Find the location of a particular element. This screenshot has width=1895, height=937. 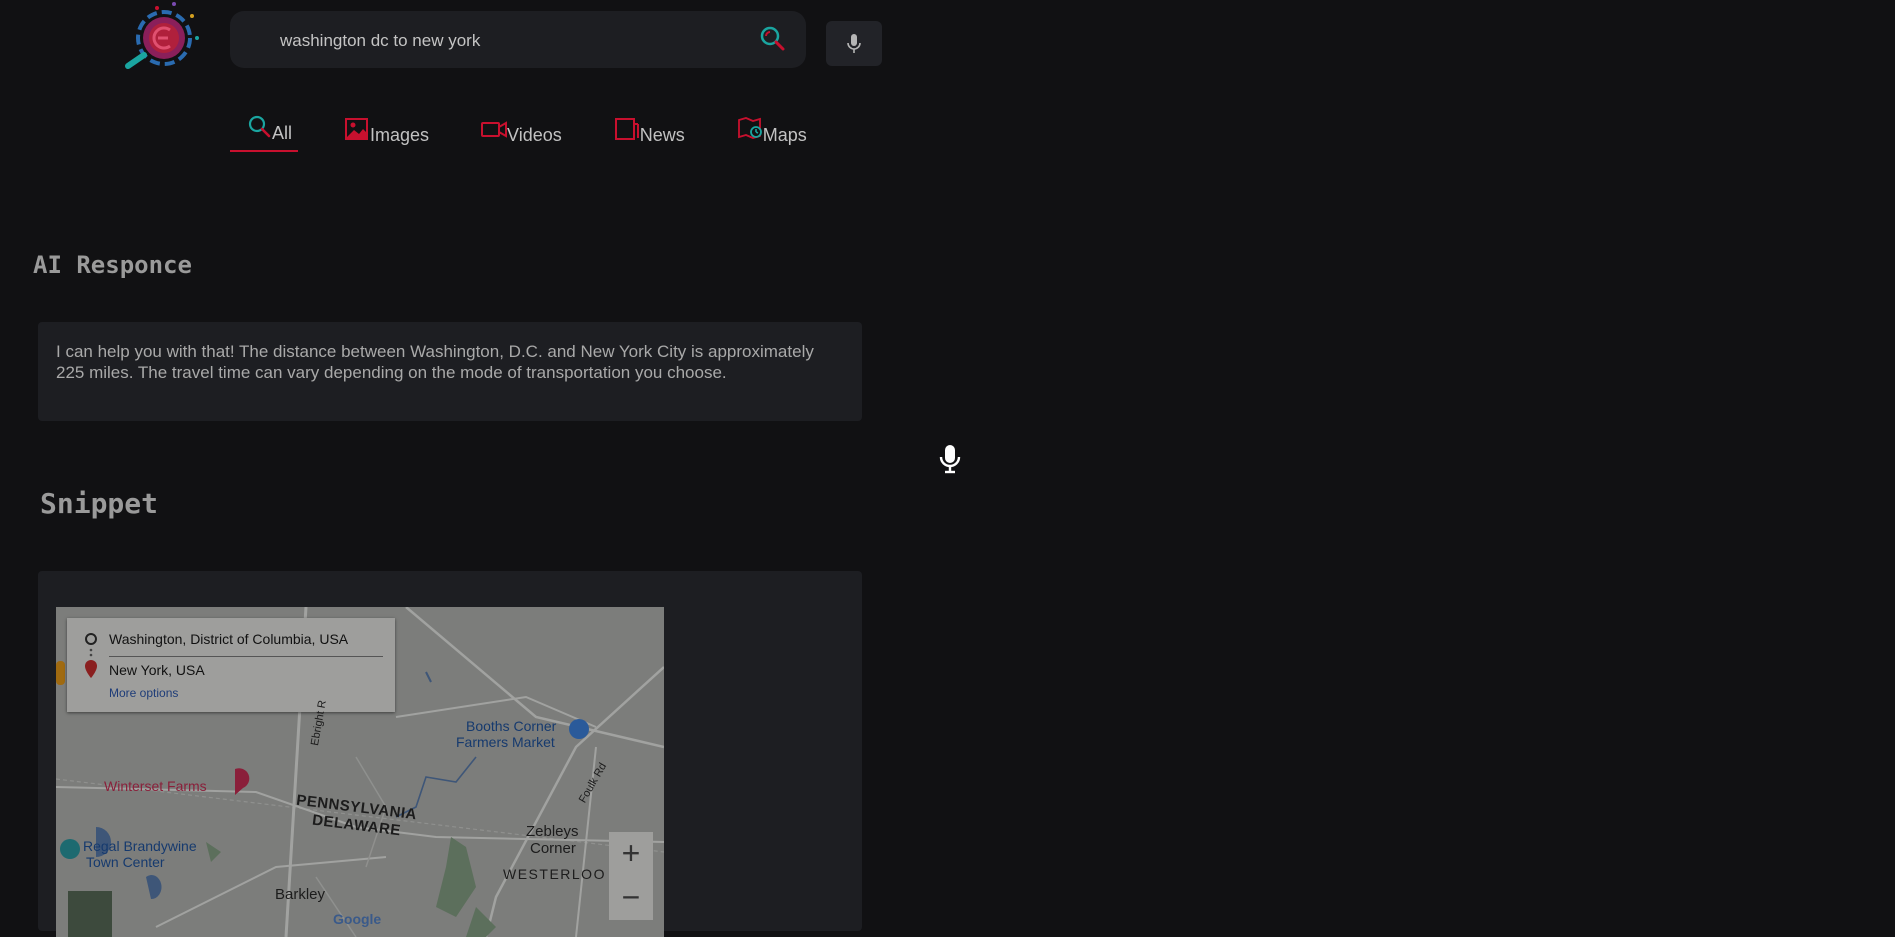

video-camera-icon is located at coordinates (494, 129).